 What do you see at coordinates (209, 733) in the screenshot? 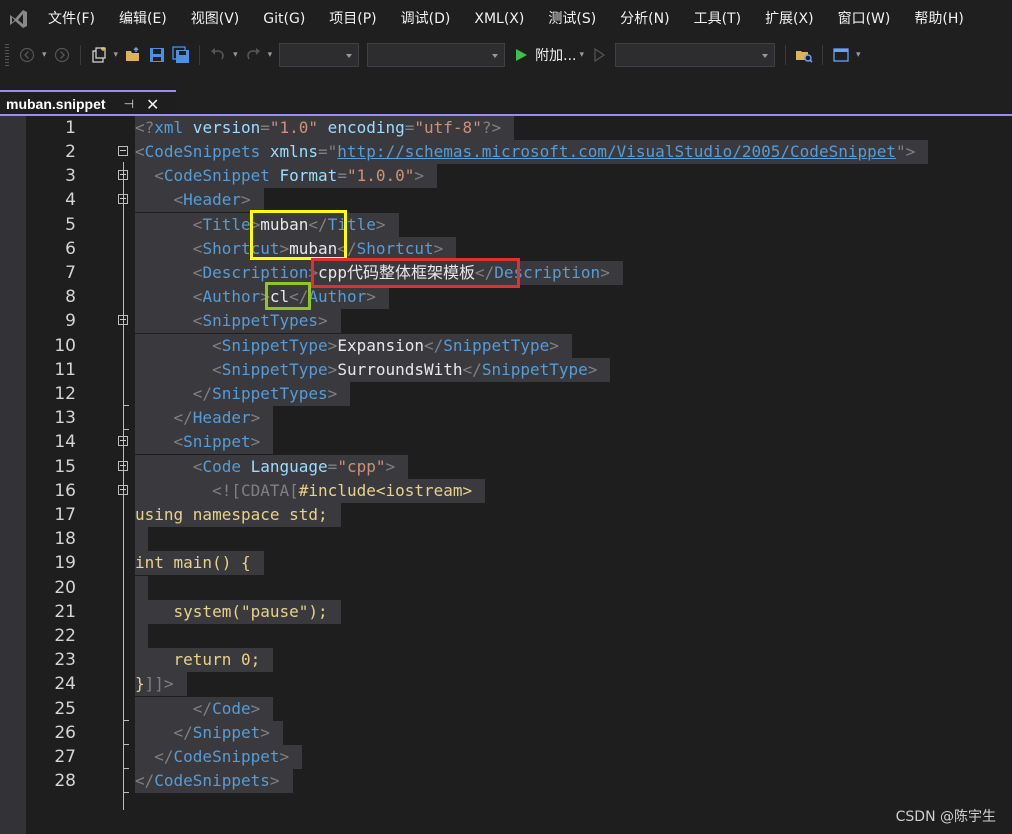
I see `code-text: </Snippet>` at bounding box center [209, 733].